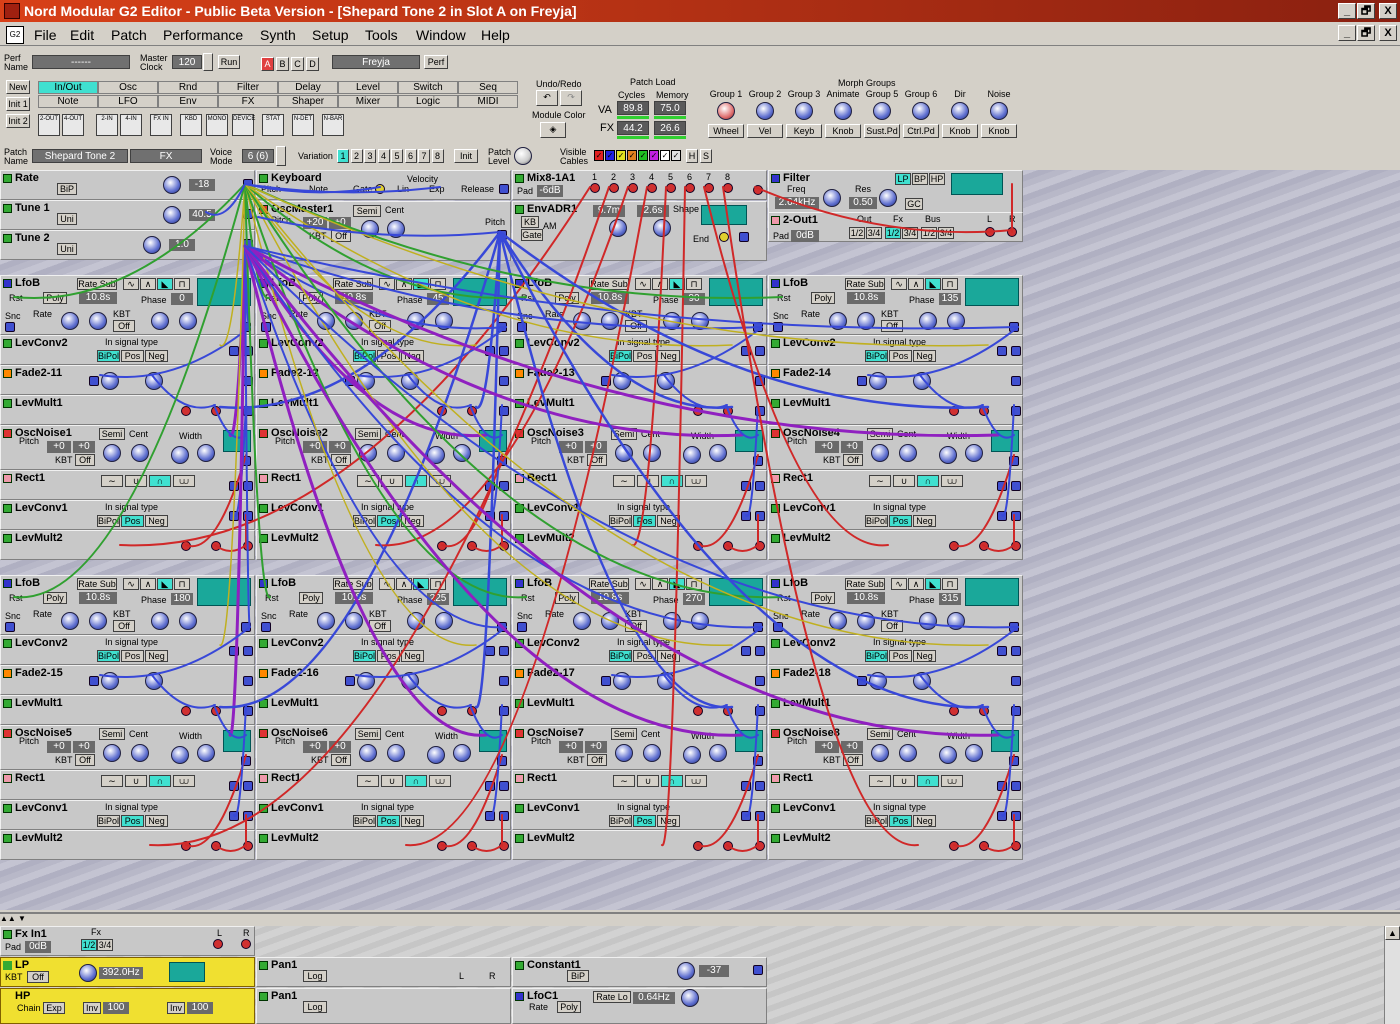  Describe the element at coordinates (532, 235) in the screenshot. I see `gate-button: Gate` at that location.